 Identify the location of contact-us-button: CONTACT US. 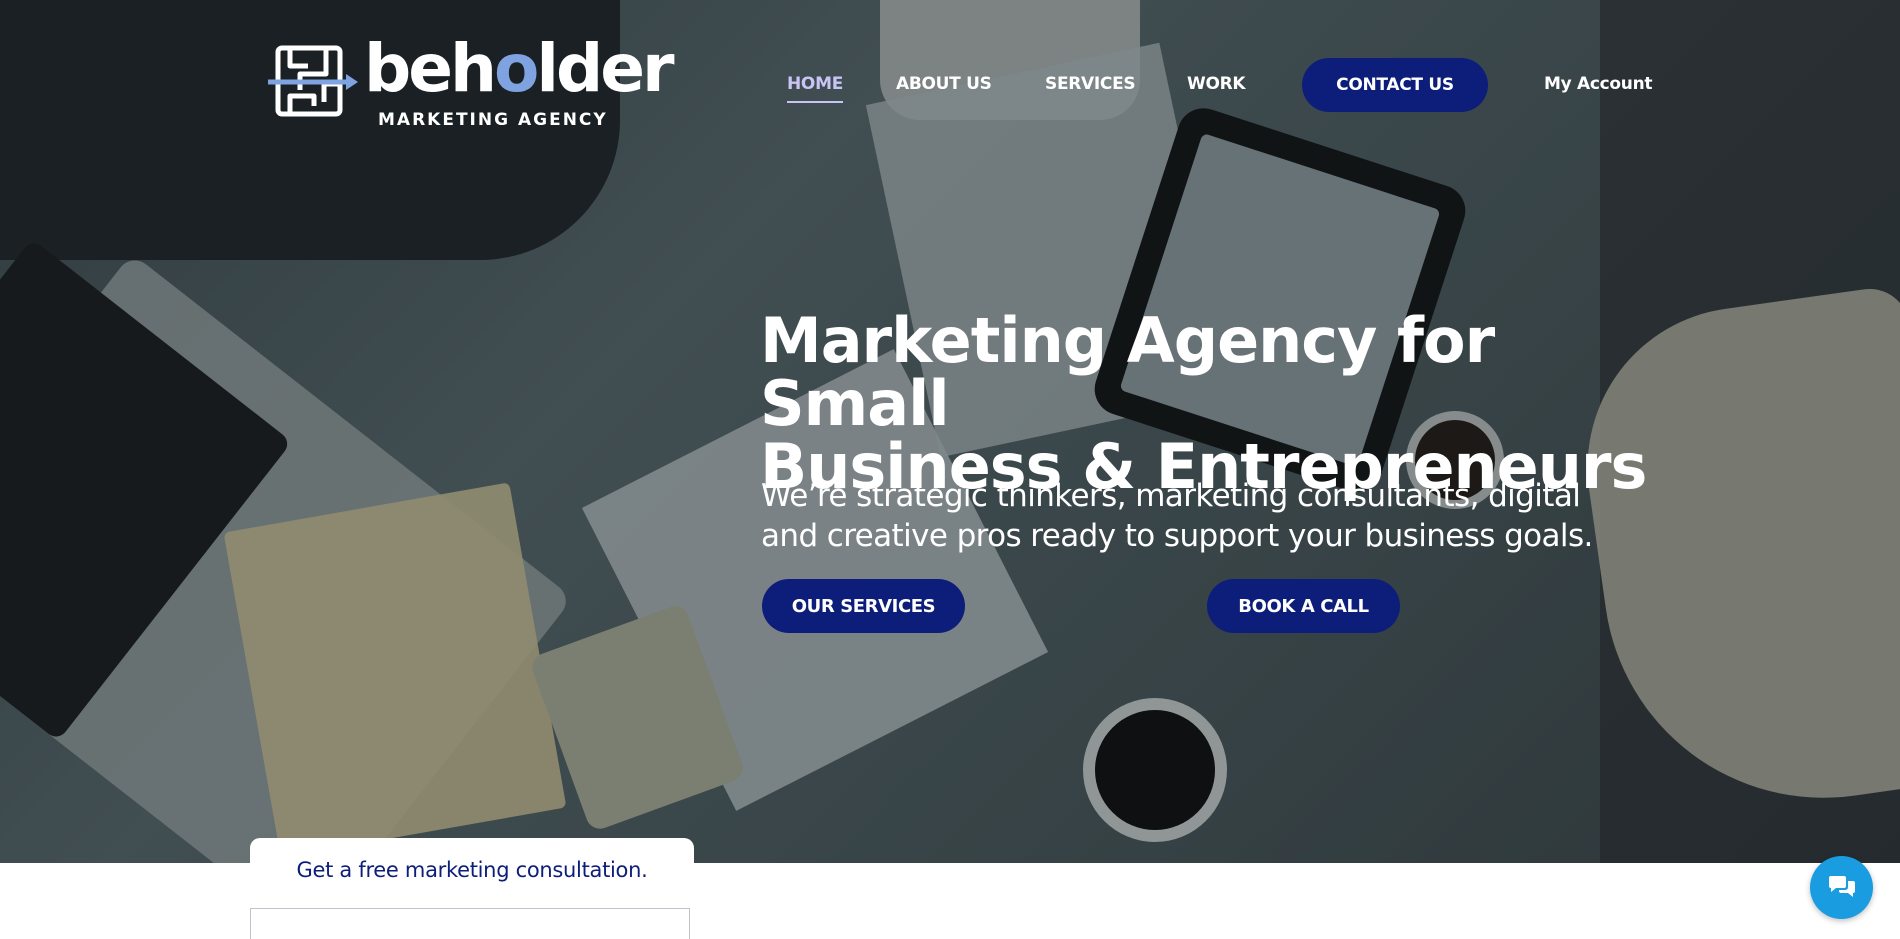
(1395, 85).